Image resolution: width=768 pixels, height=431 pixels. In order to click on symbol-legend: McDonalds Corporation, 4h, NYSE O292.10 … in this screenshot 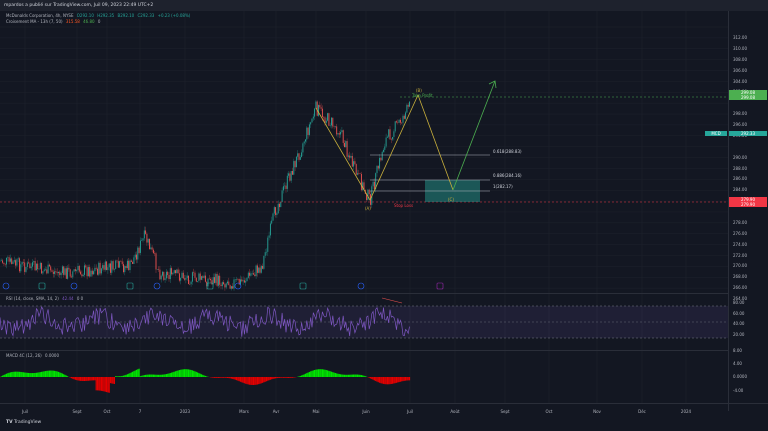, I will do `click(99, 15)`.